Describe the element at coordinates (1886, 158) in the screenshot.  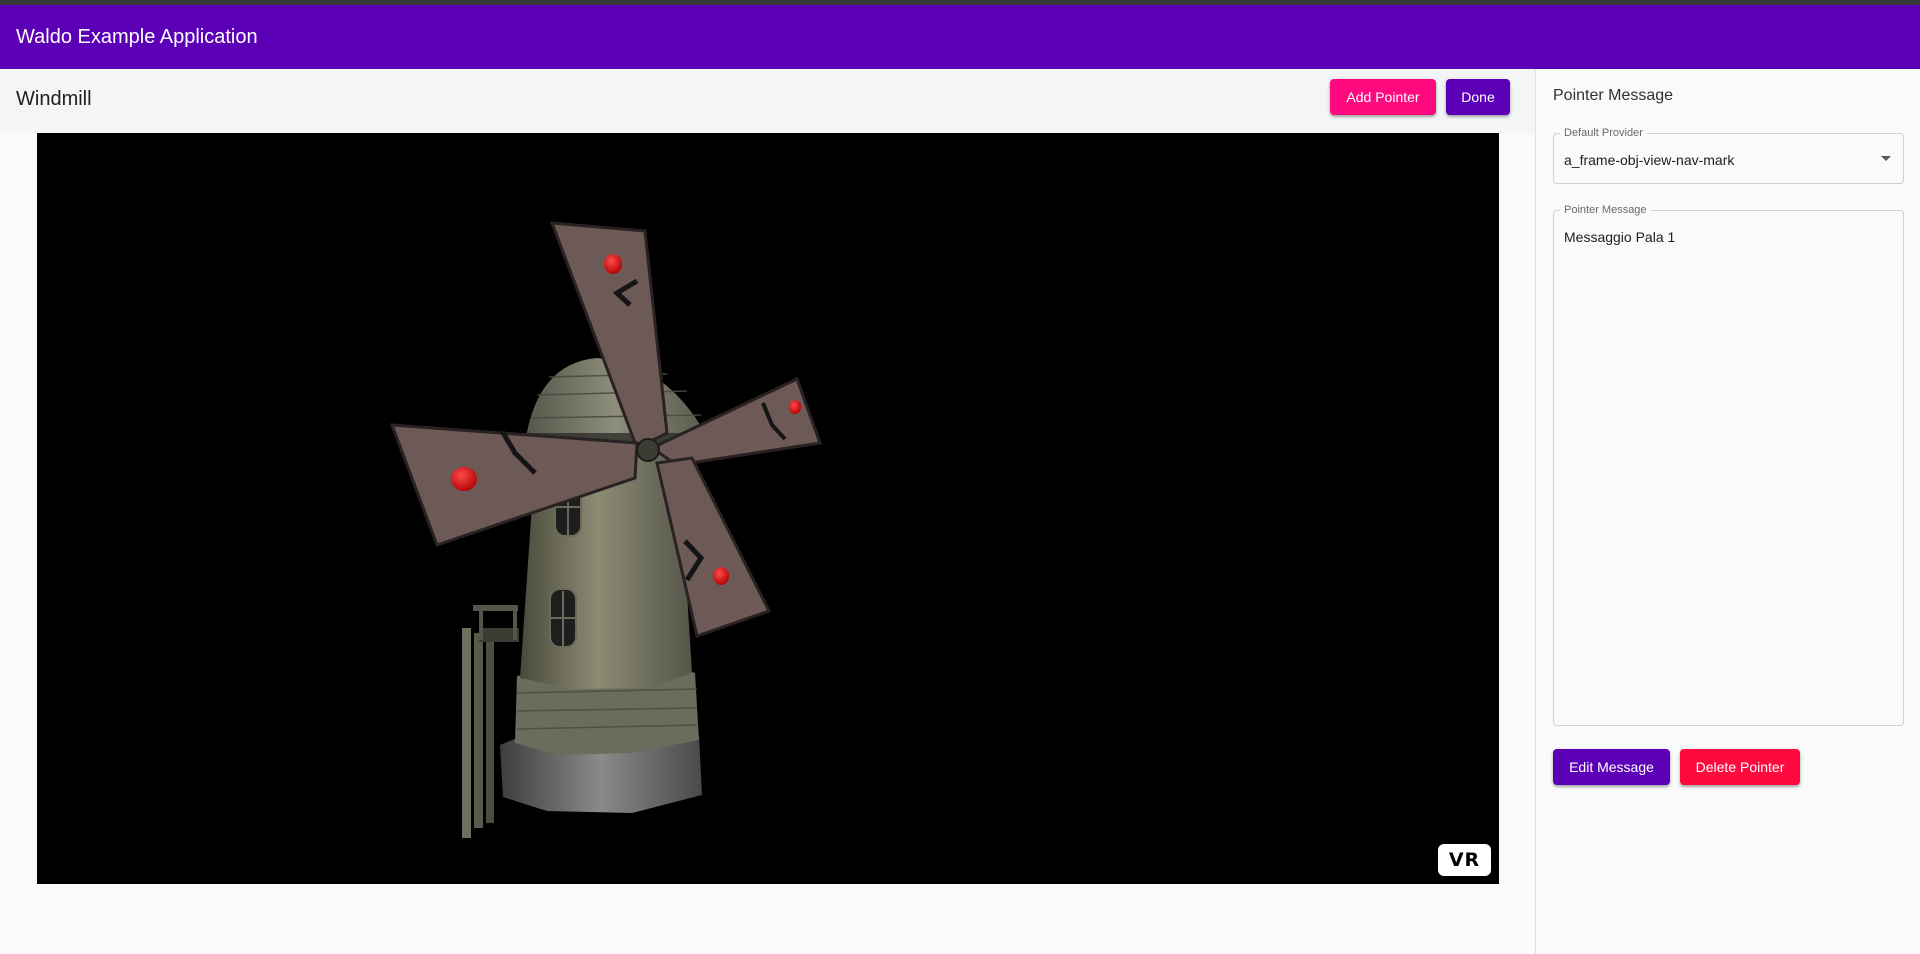
I see `chevron-down-icon` at that location.